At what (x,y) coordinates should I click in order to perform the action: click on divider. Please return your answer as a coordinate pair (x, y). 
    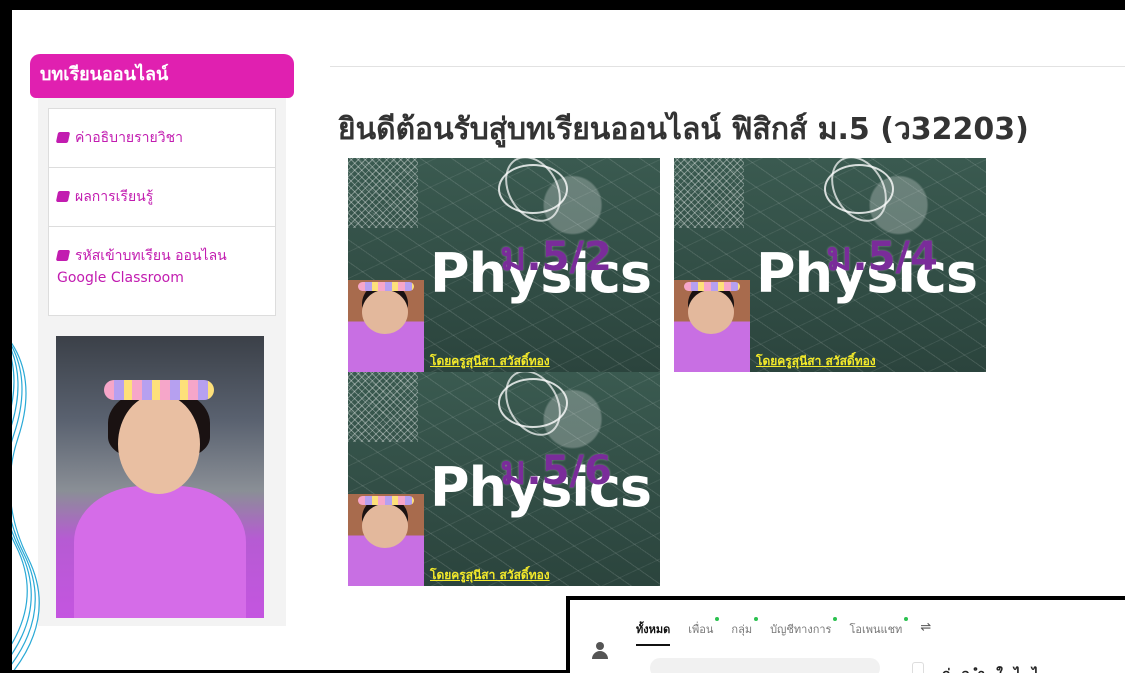
    Looking at the image, I should click on (727, 66).